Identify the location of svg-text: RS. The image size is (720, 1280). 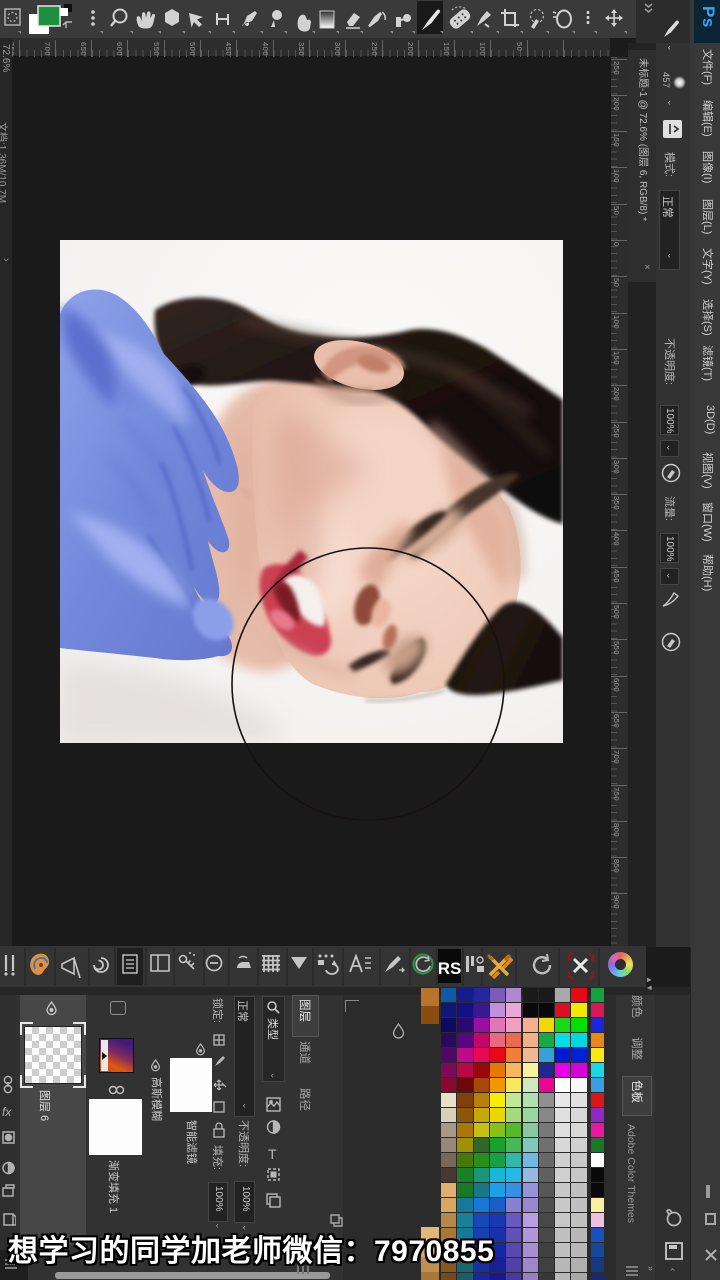
(450, 968).